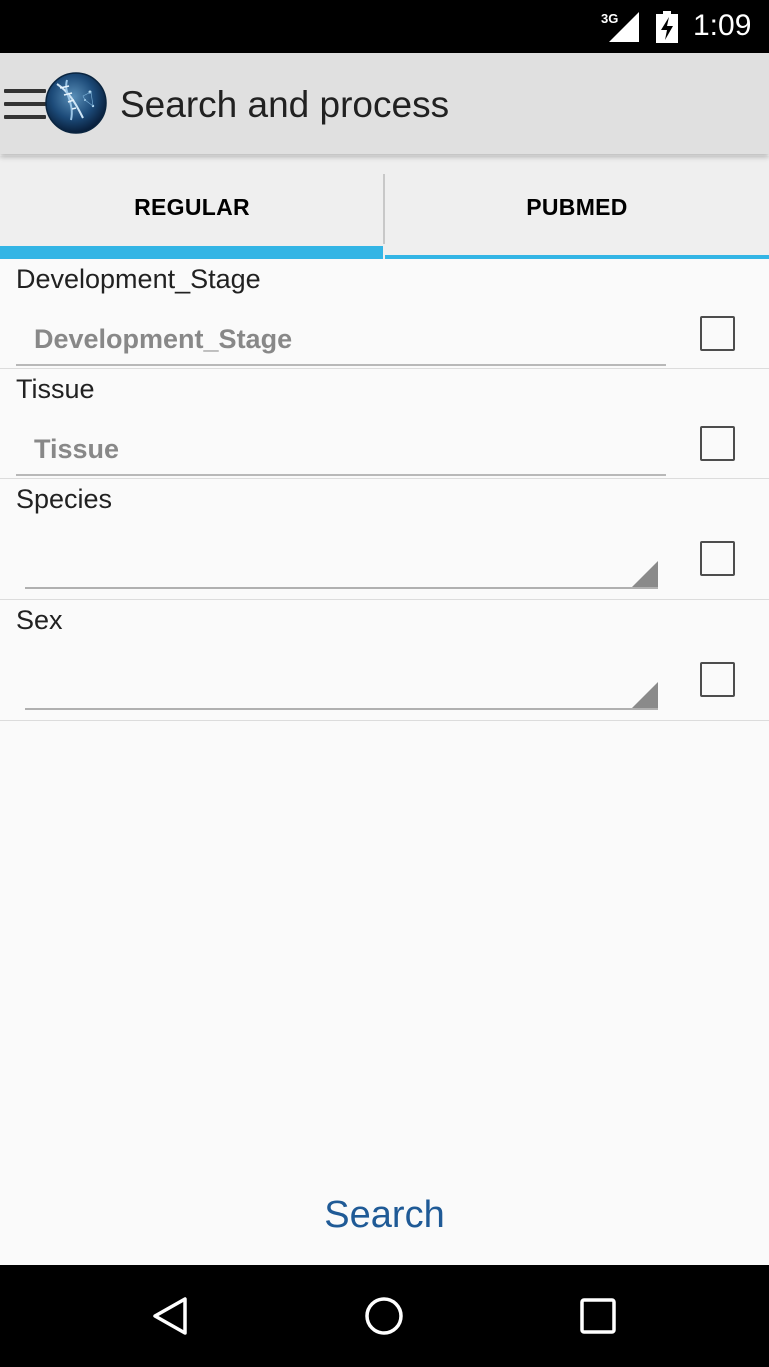  What do you see at coordinates (64, 499) in the screenshot?
I see `field-label: Species` at bounding box center [64, 499].